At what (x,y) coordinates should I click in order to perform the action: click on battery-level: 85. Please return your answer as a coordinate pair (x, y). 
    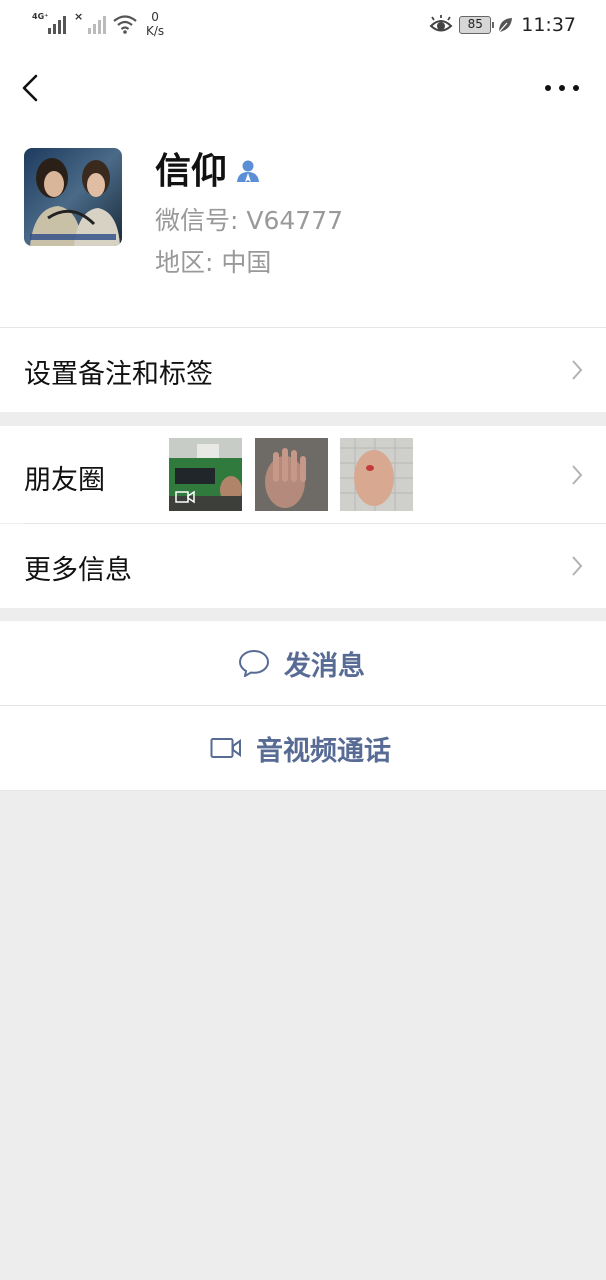
    Looking at the image, I should click on (475, 24).